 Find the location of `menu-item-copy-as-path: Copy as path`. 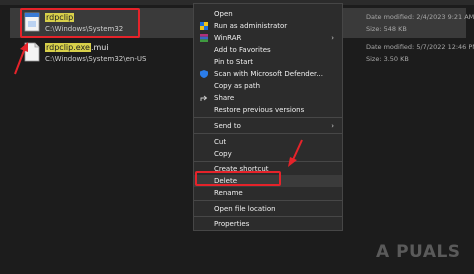

menu-item-copy-as-path: Copy as path is located at coordinates (268, 86).